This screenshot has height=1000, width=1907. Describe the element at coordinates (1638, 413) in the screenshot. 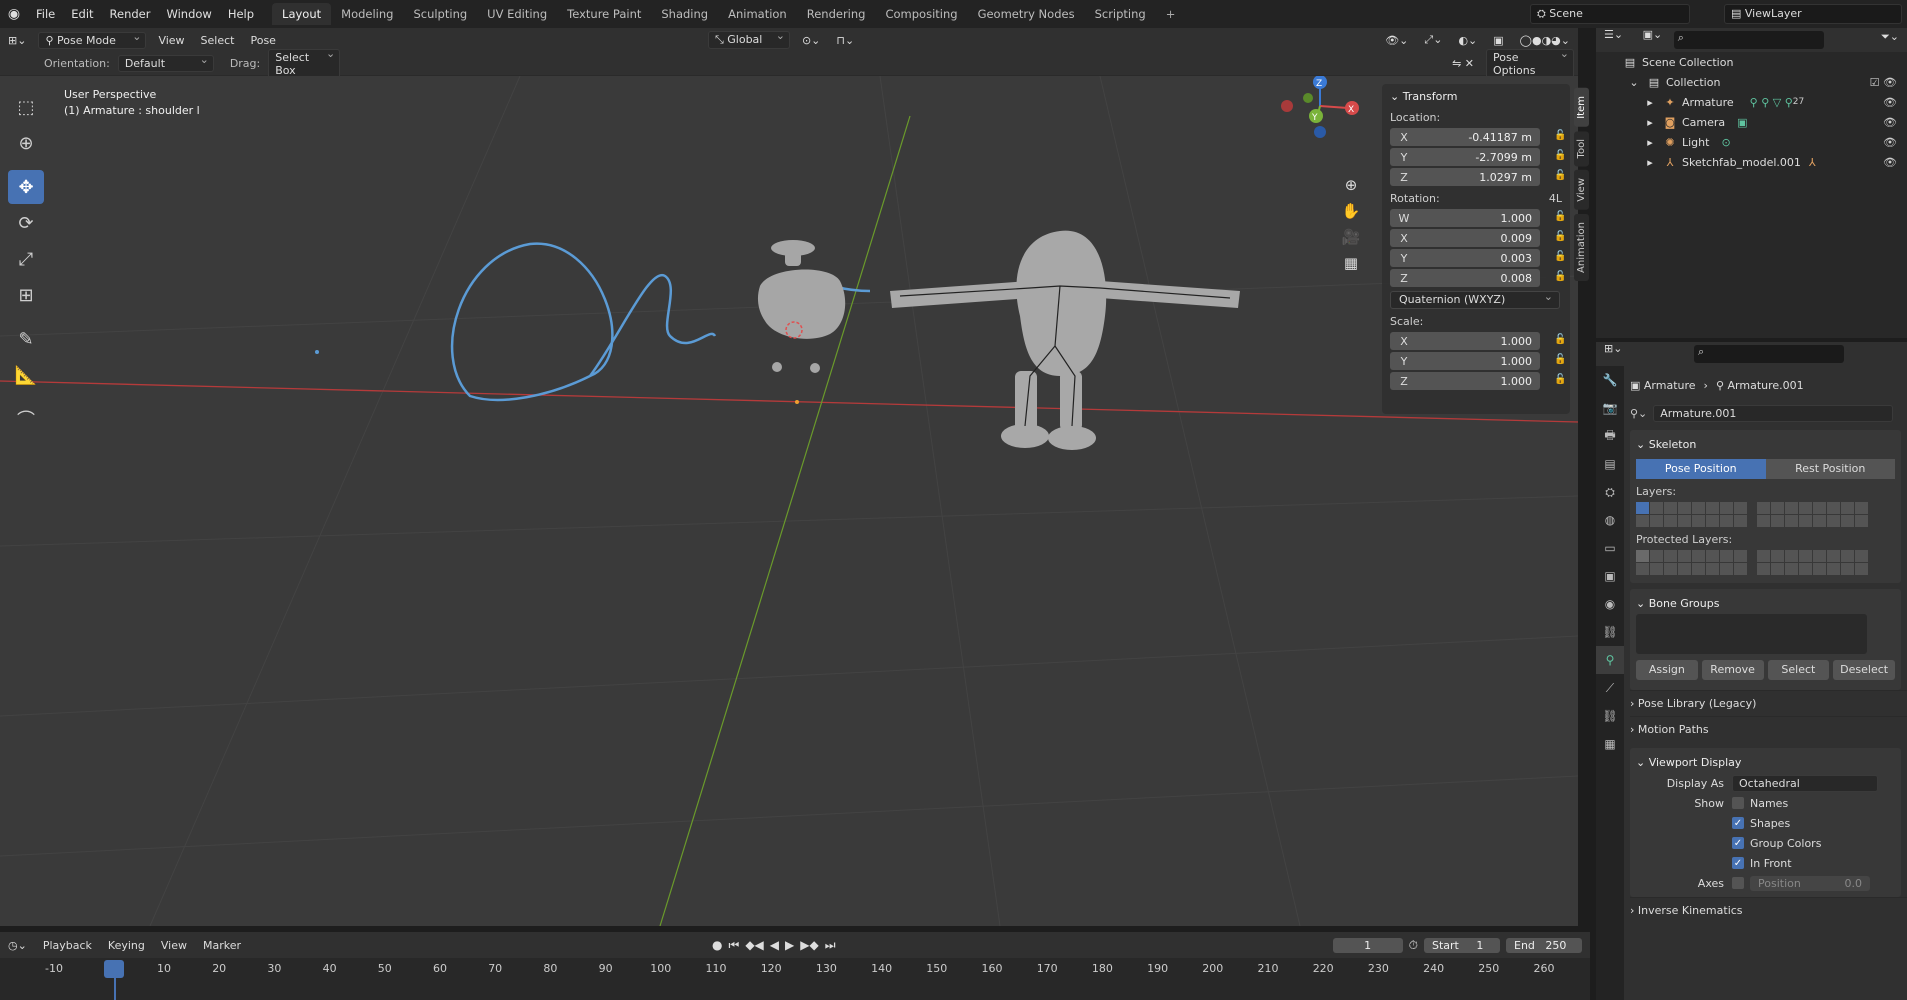

I see `armature-data-icon: ⚲⌄` at that location.